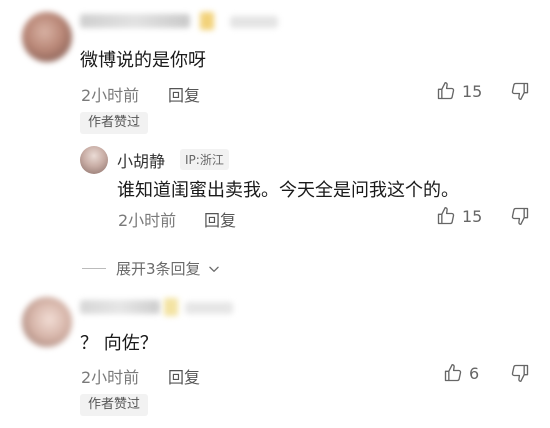 This screenshot has width=550, height=428. What do you see at coordinates (214, 269) in the screenshot?
I see `chevron-down-icon` at bounding box center [214, 269].